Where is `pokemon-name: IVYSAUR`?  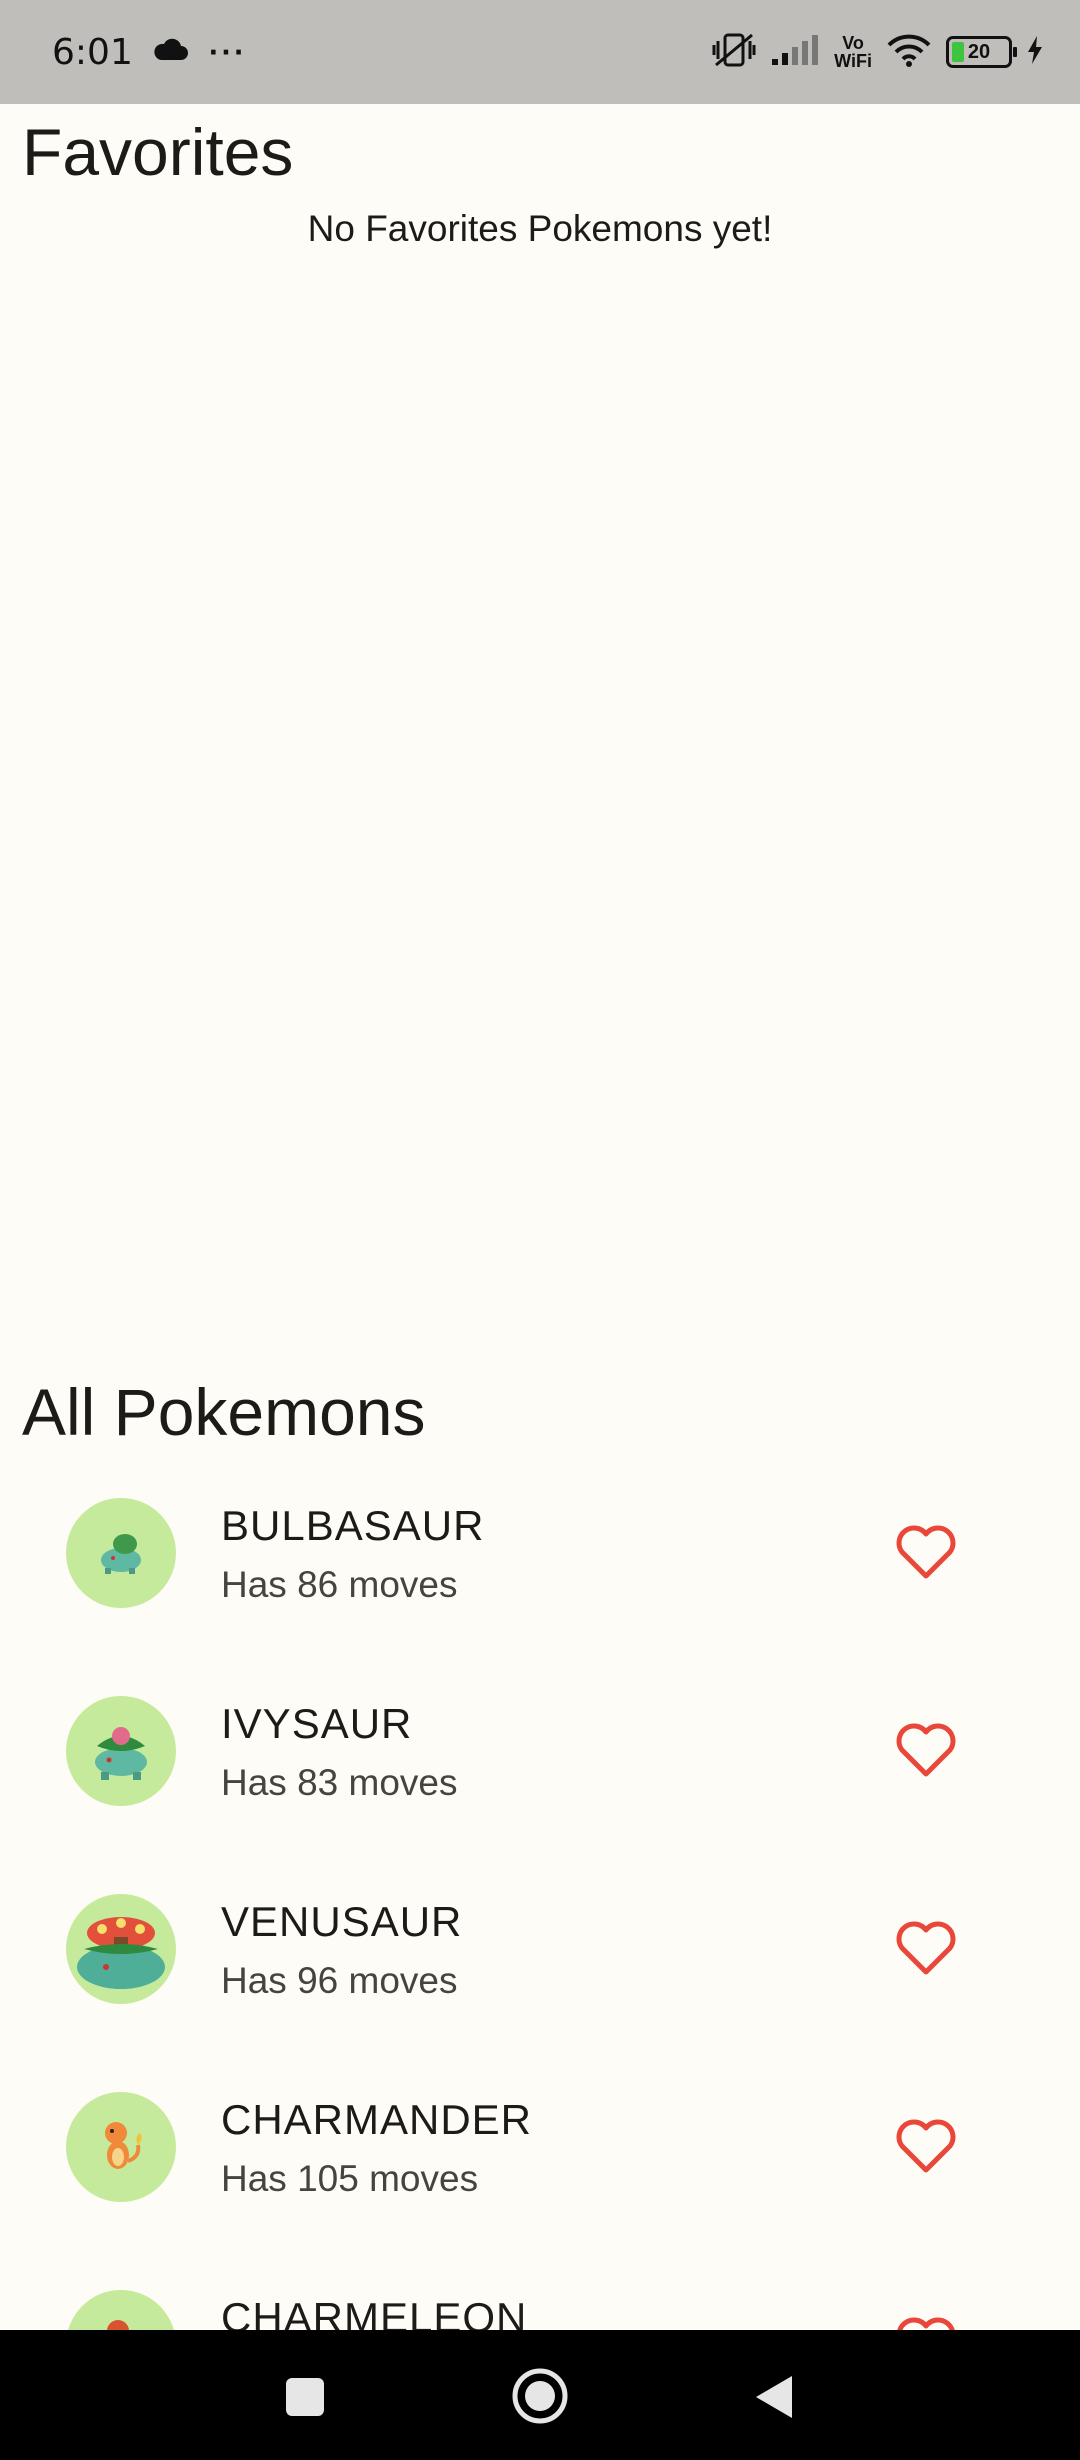
pokemon-name: IVYSAUR is located at coordinates (317, 1723).